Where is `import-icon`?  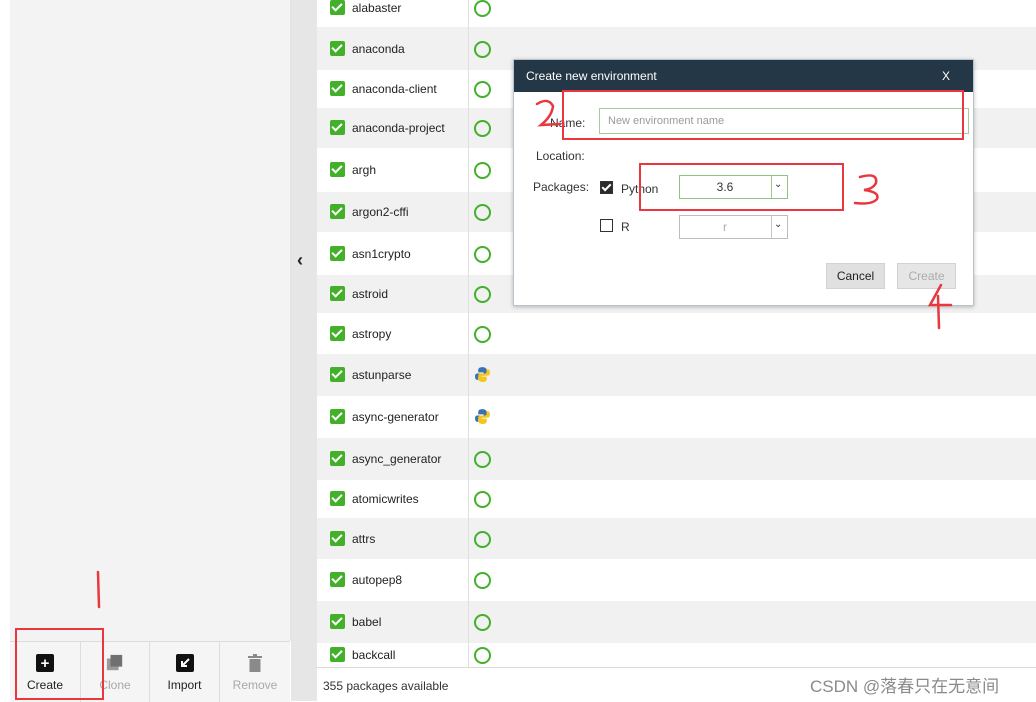
import-icon is located at coordinates (184, 663).